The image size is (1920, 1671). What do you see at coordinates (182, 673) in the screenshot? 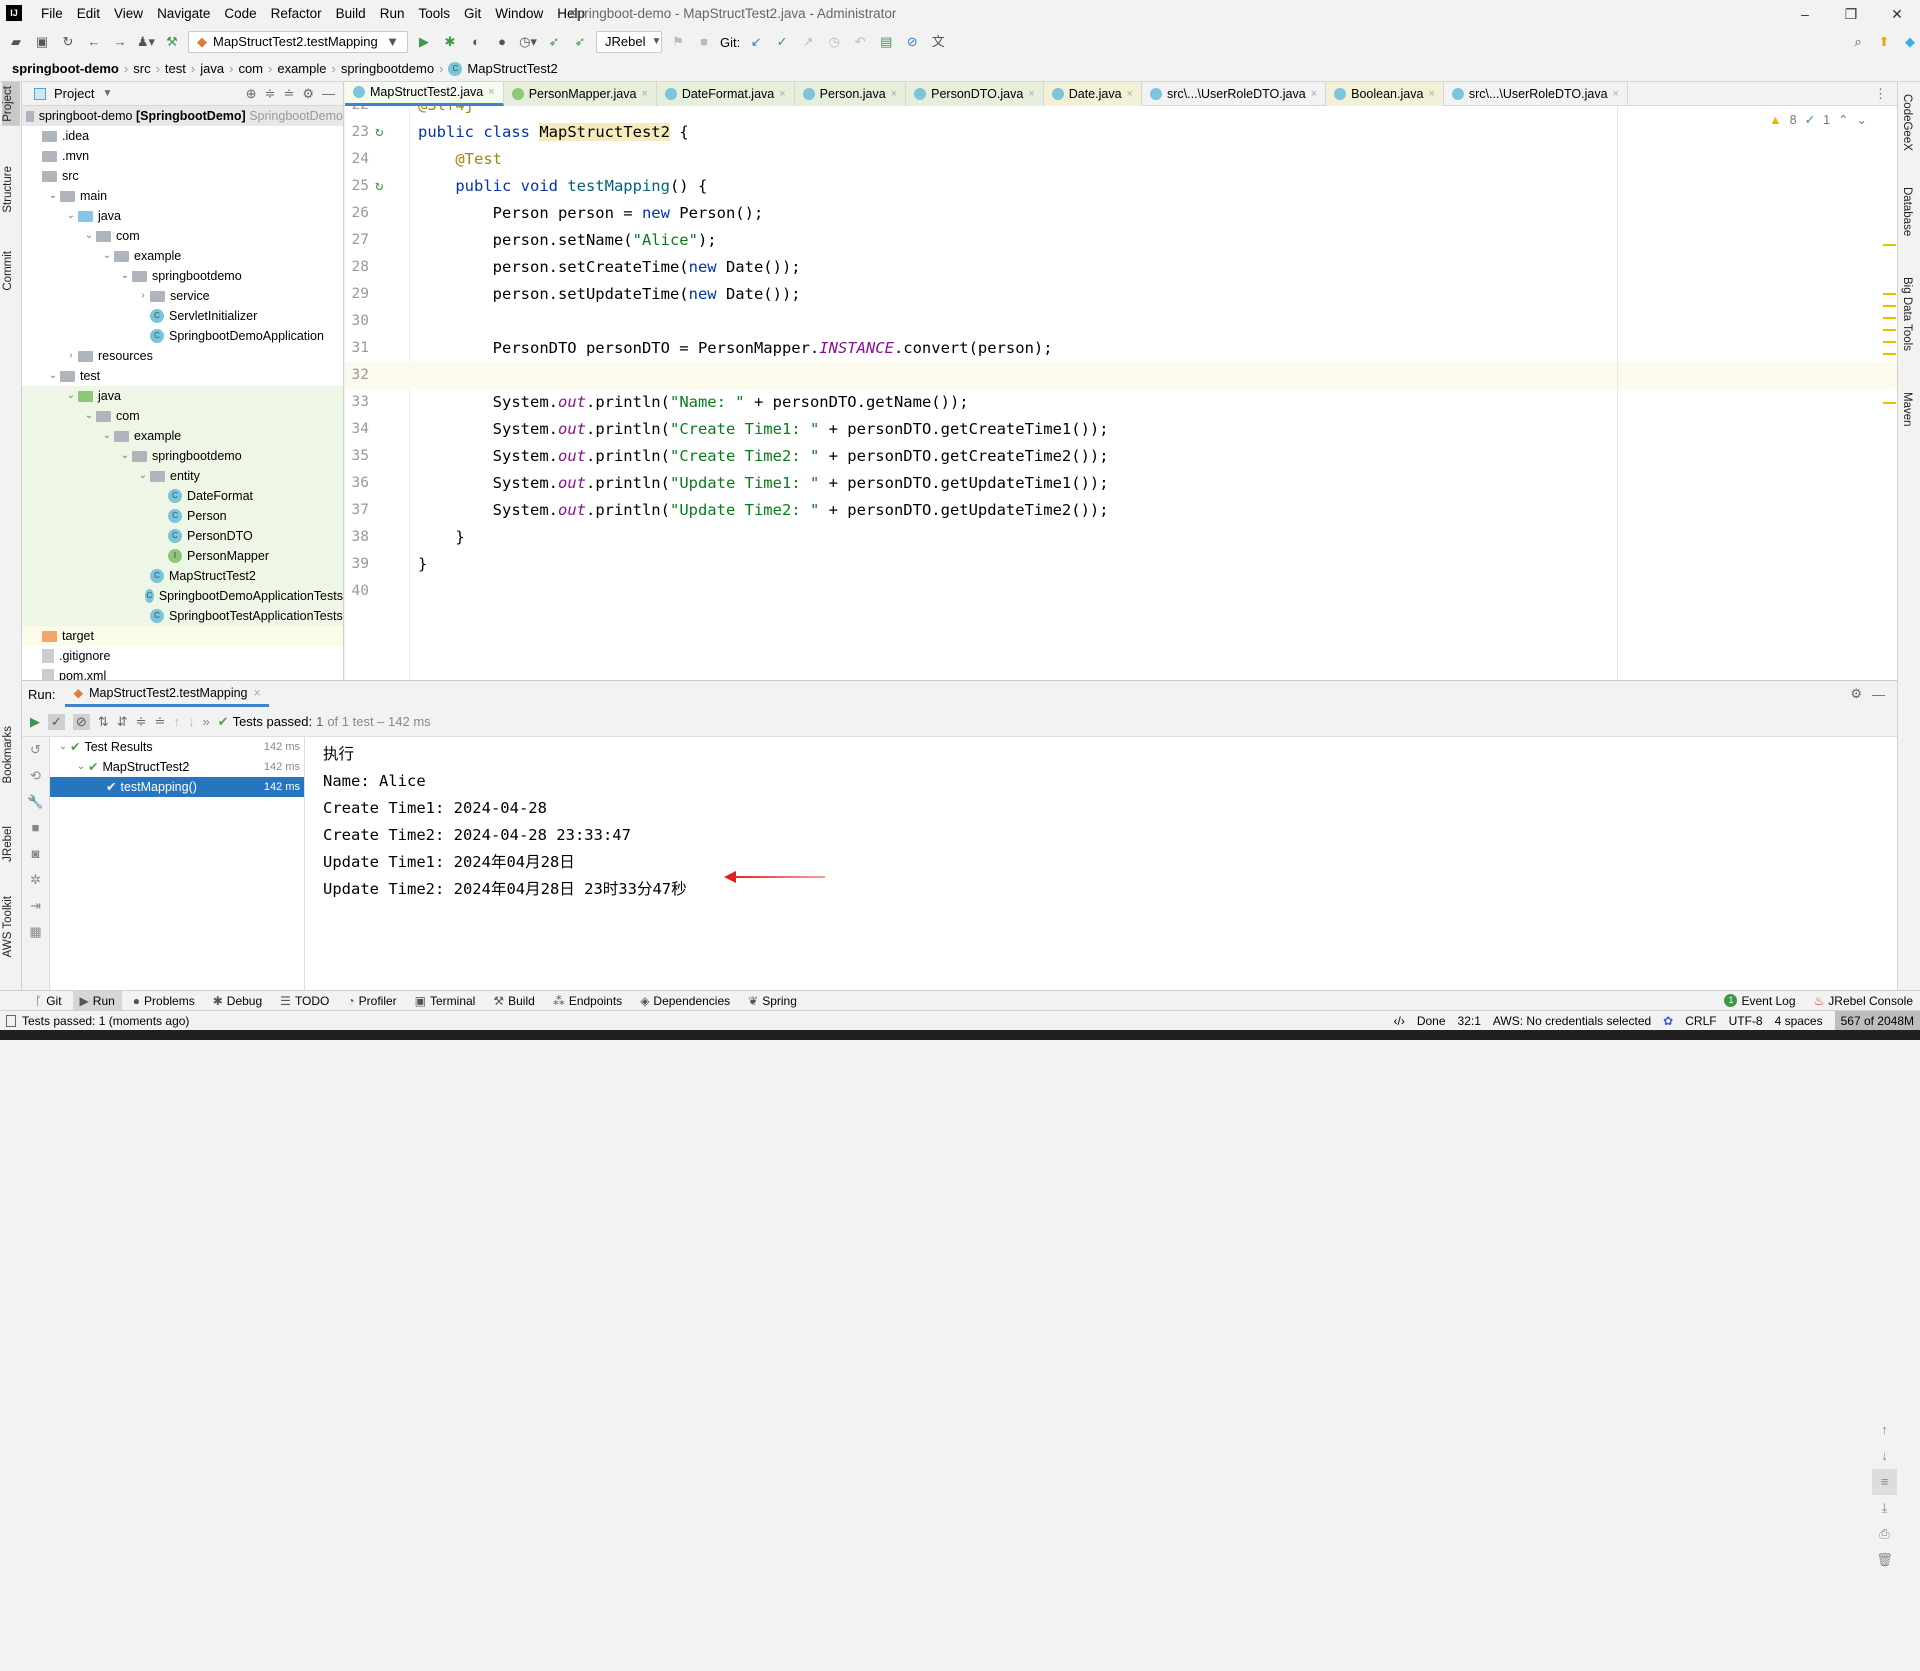
I see `tree-item: pom.xml` at bounding box center [182, 673].